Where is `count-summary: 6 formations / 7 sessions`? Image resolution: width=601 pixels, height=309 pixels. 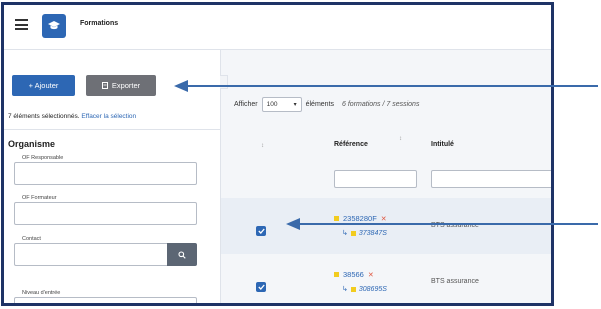 count-summary: 6 formations / 7 sessions is located at coordinates (381, 104).